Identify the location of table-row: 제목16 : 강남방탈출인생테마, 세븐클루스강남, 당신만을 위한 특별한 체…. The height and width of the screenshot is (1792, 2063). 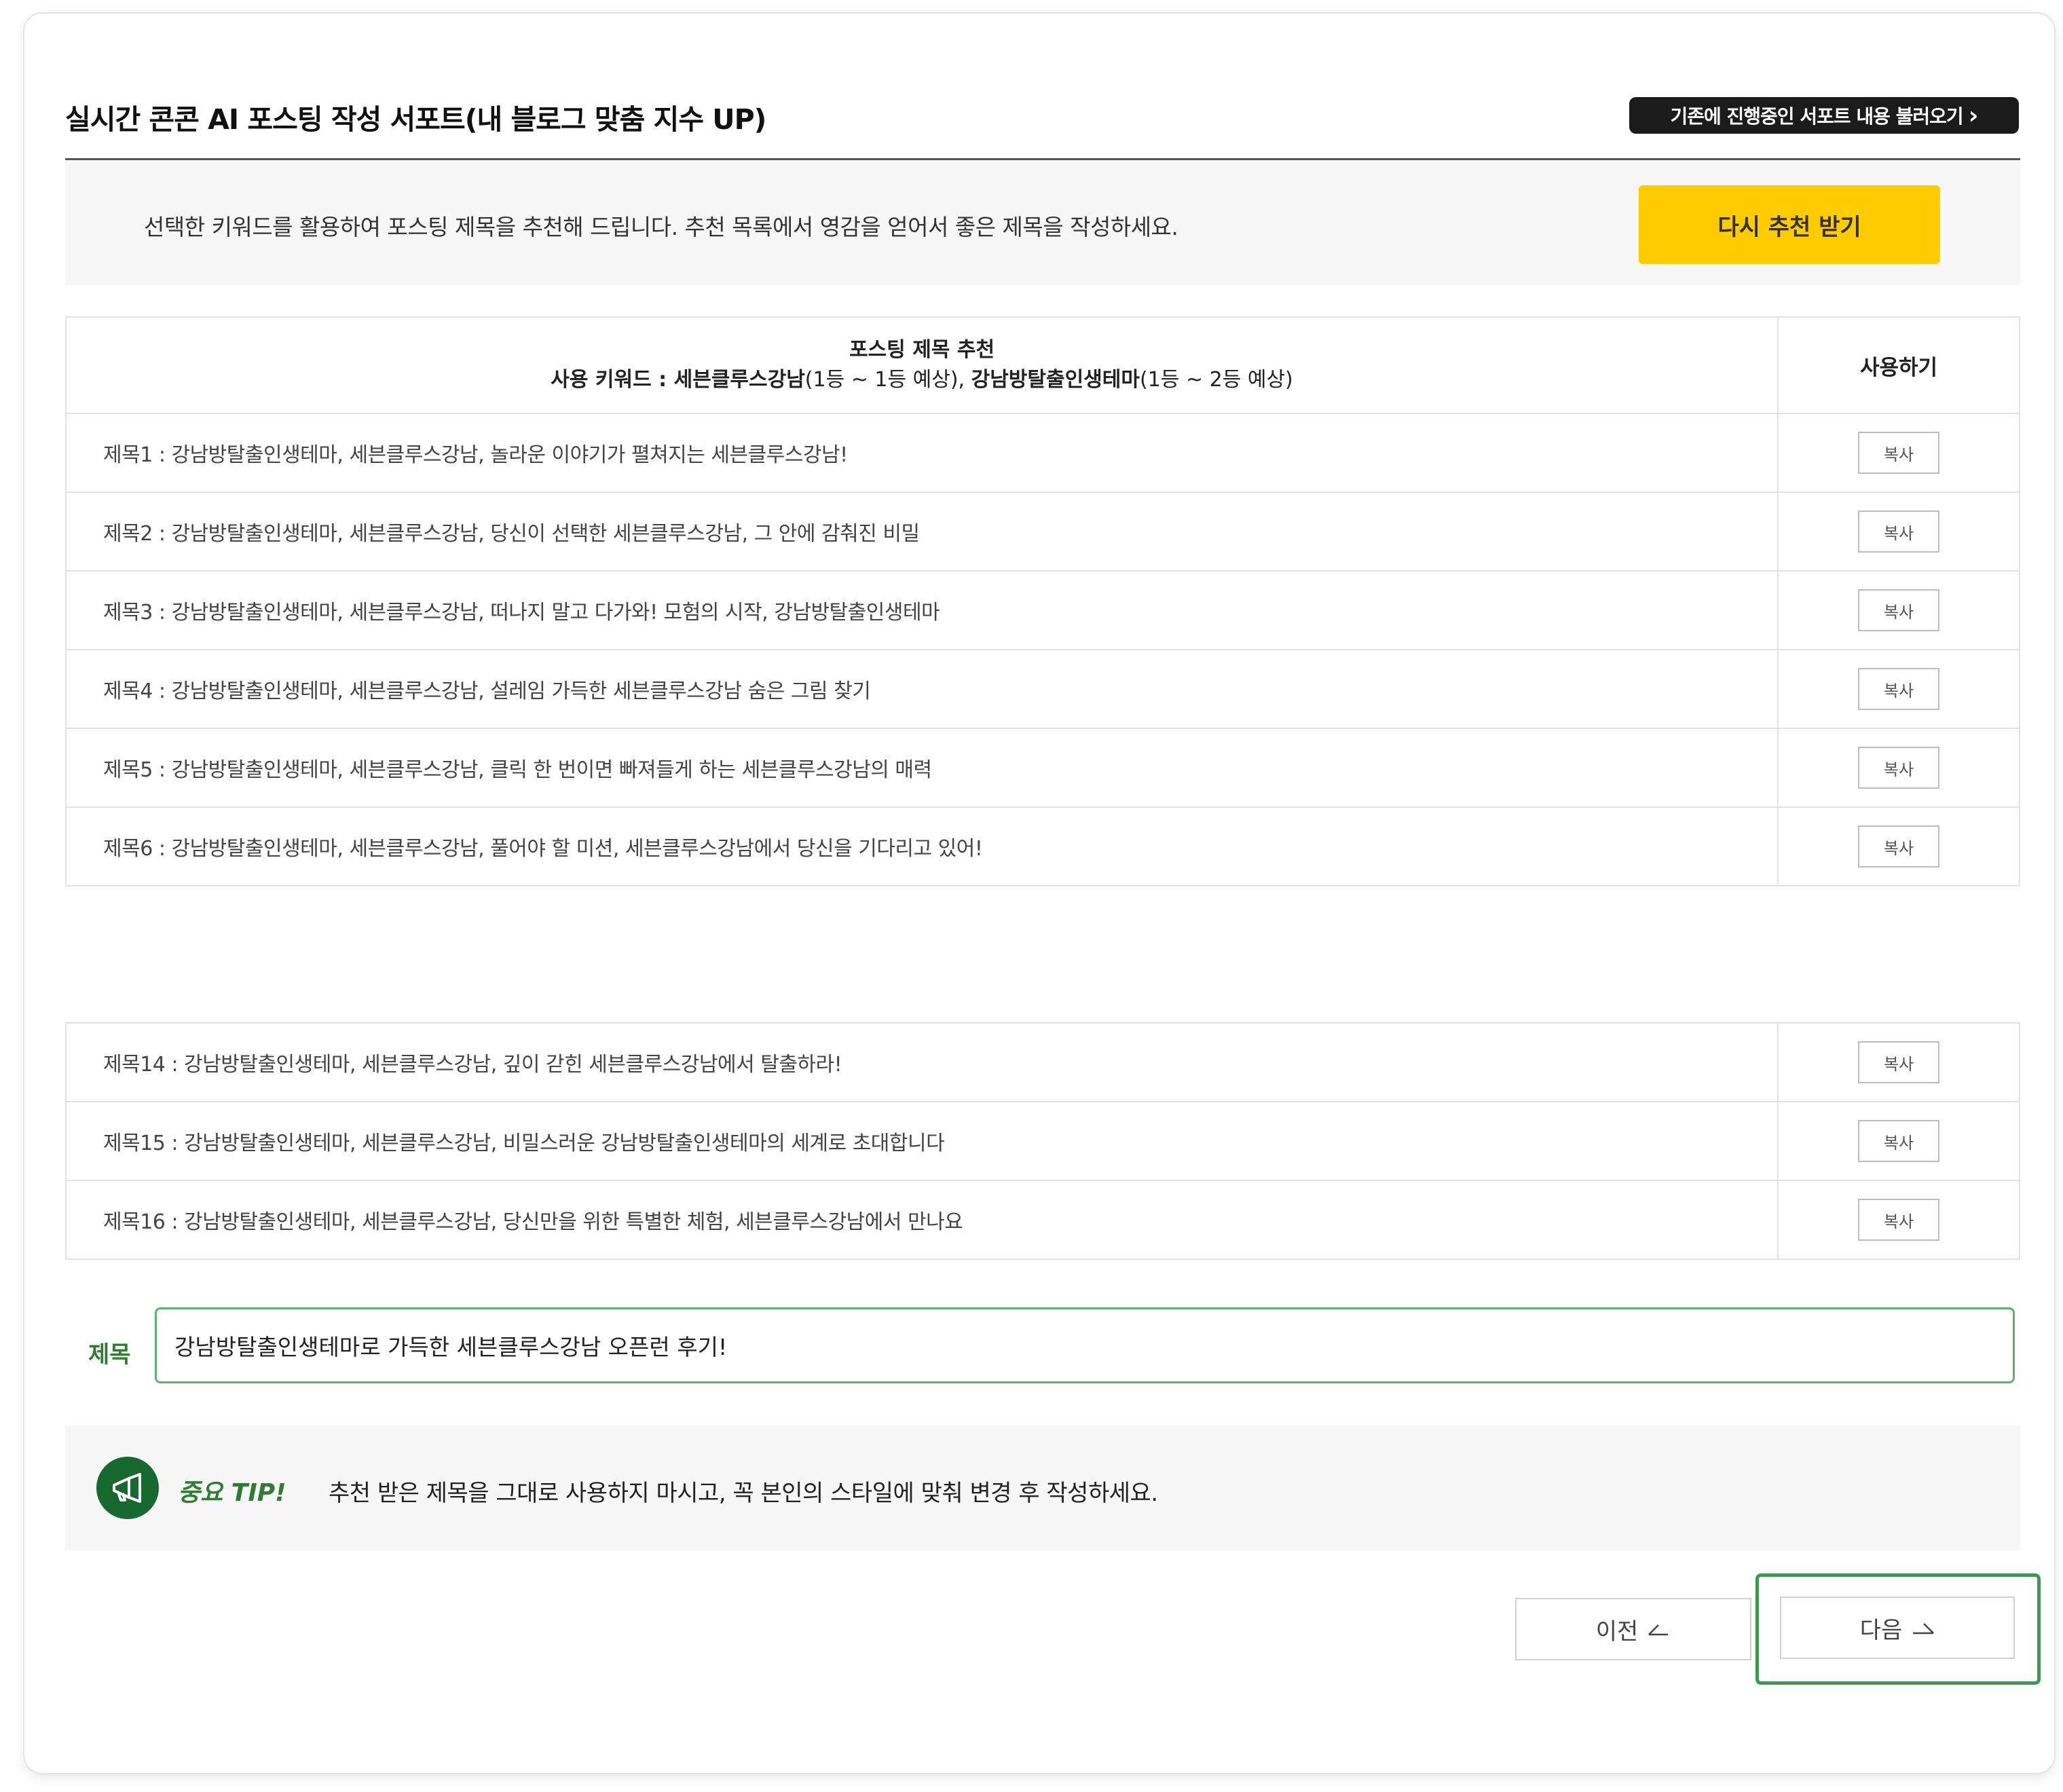
(1042, 1220).